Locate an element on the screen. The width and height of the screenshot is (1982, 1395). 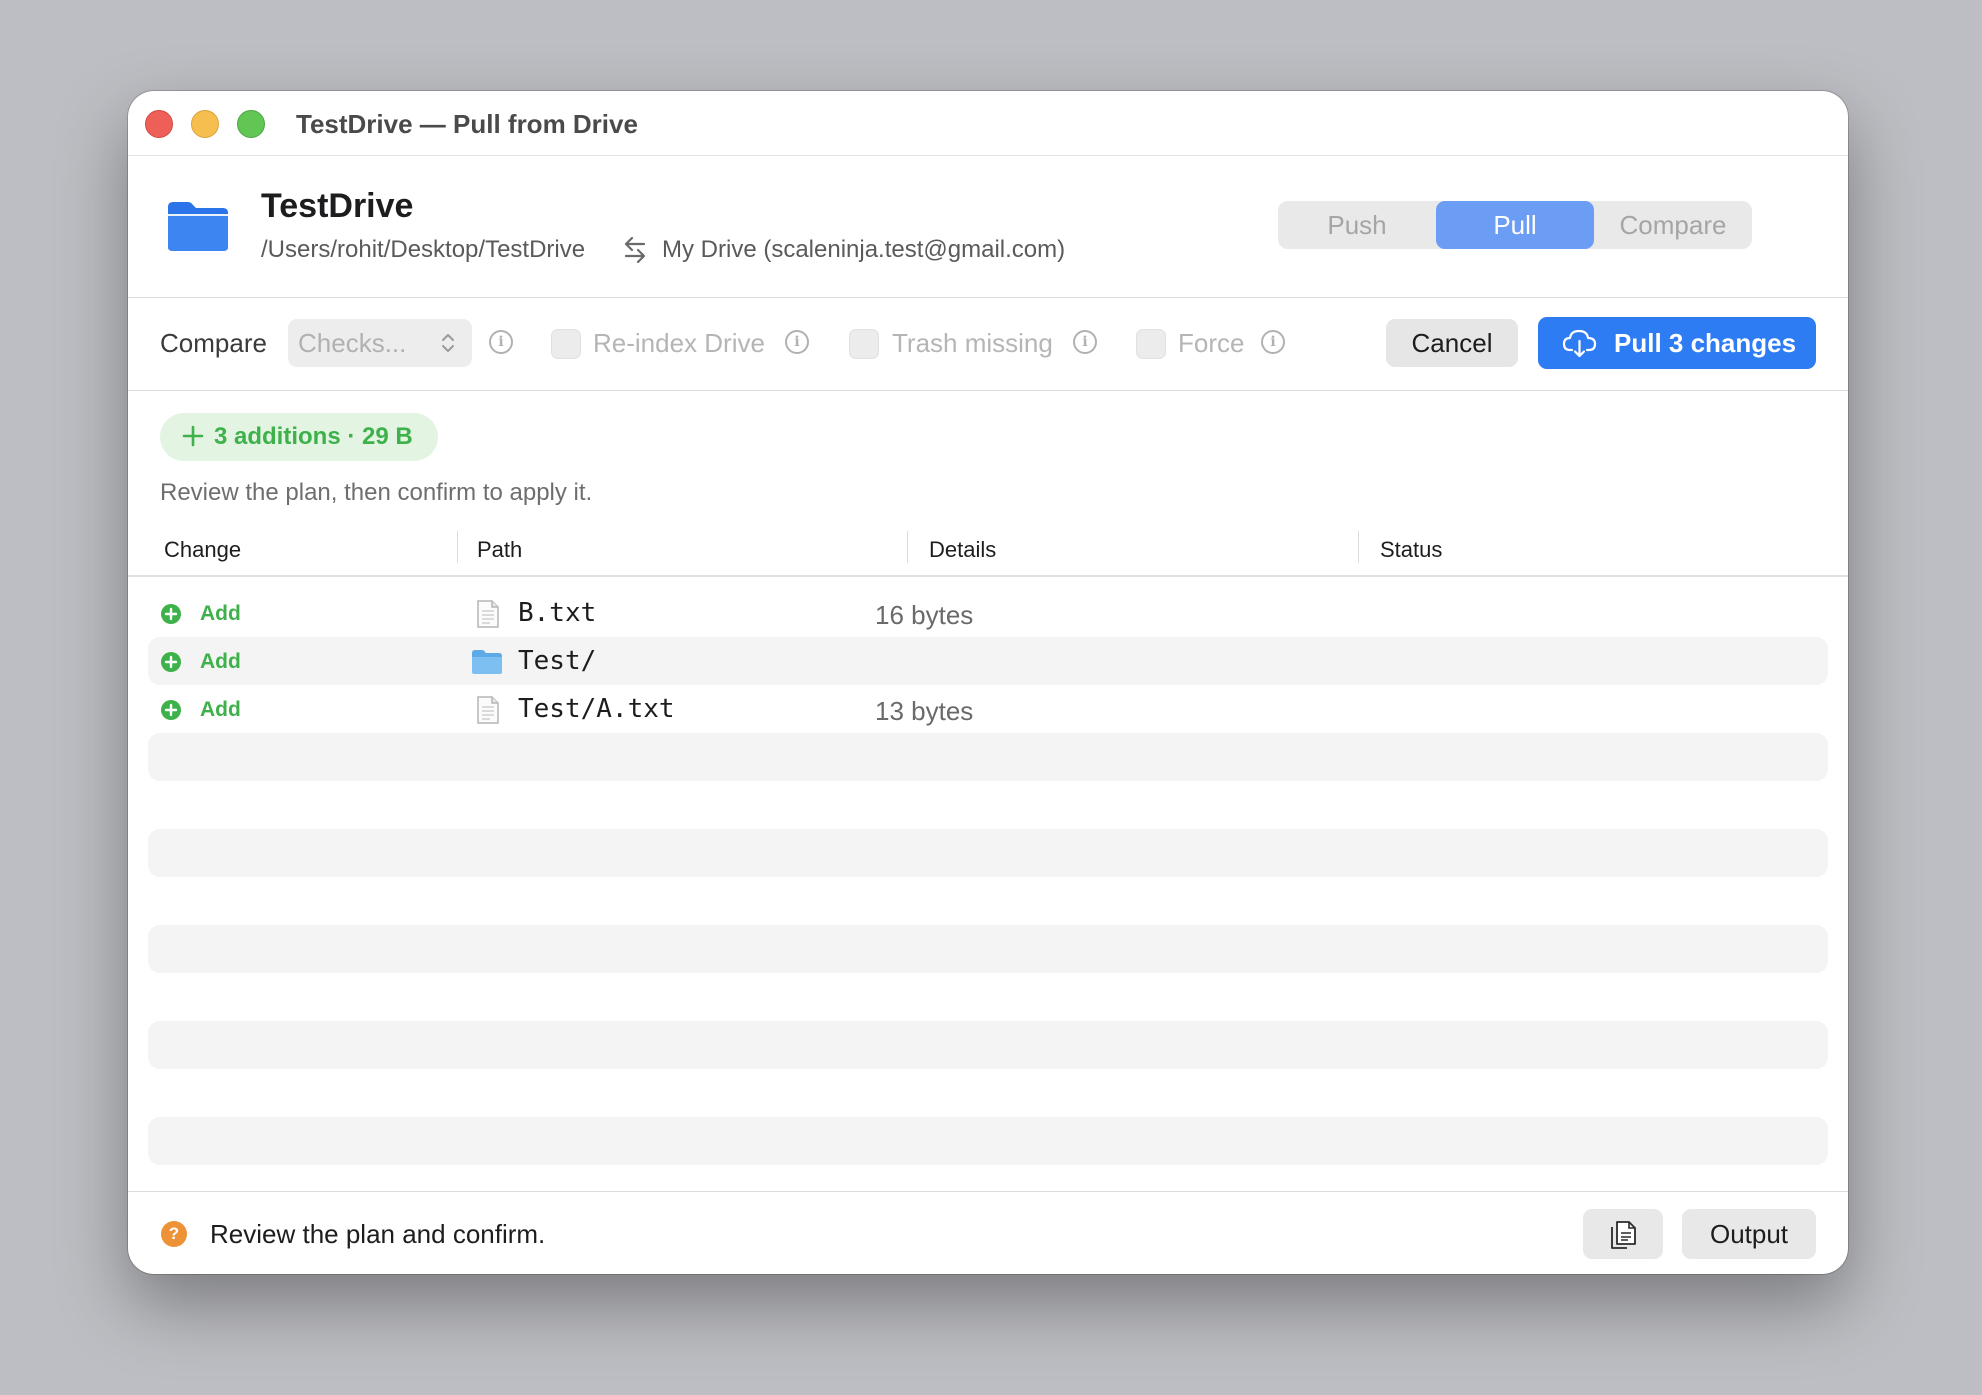
column-path: Path is located at coordinates (499, 550).